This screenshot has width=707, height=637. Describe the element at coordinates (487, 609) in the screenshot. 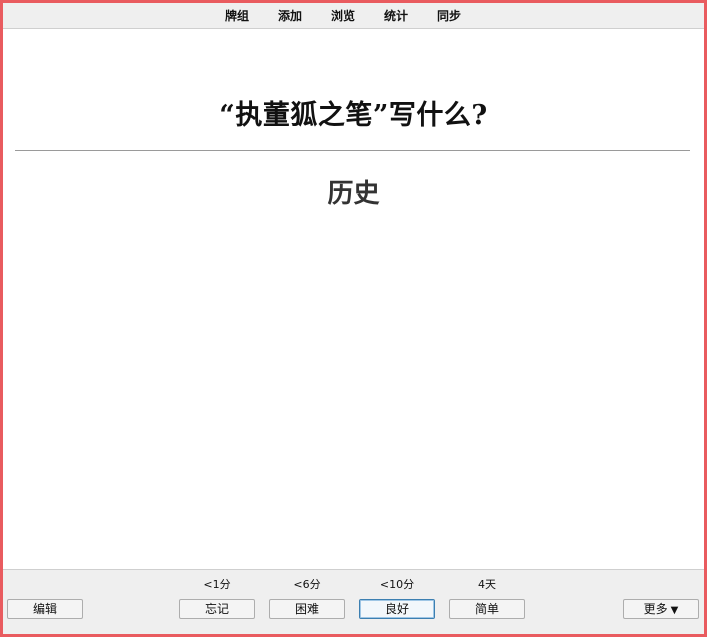

I see `easy-button: 简单` at that location.